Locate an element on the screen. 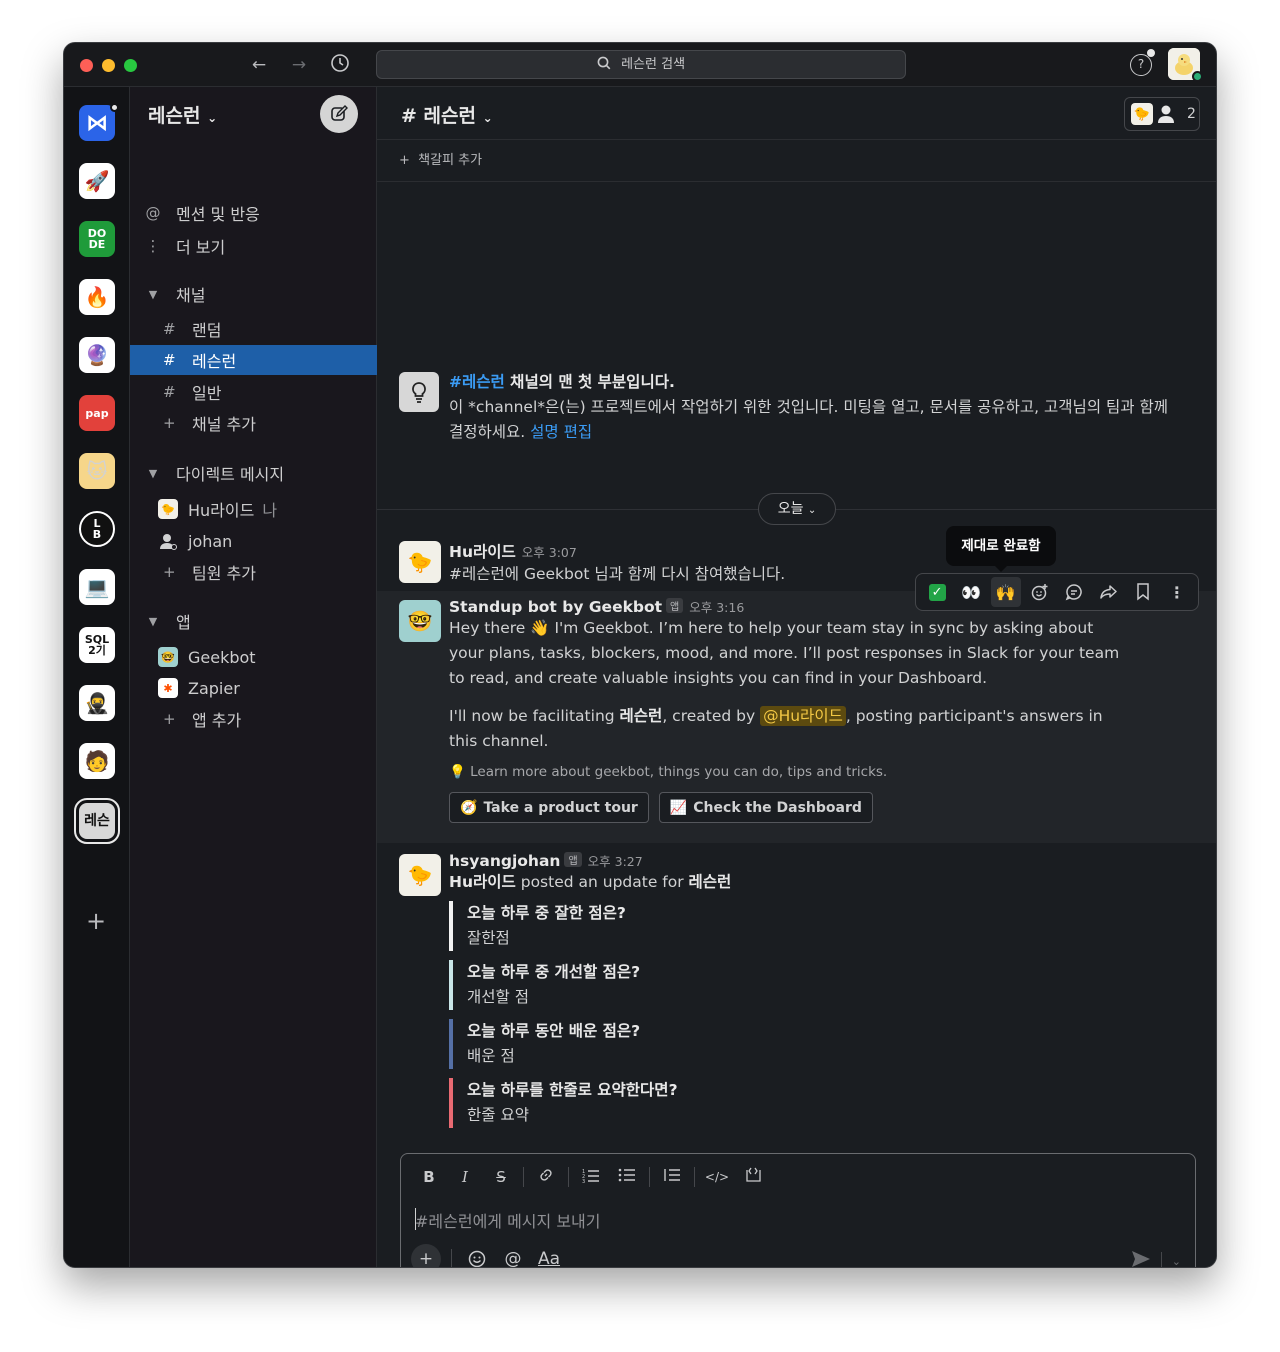 This screenshot has width=1280, height=1352. person-icon is located at coordinates (168, 541).